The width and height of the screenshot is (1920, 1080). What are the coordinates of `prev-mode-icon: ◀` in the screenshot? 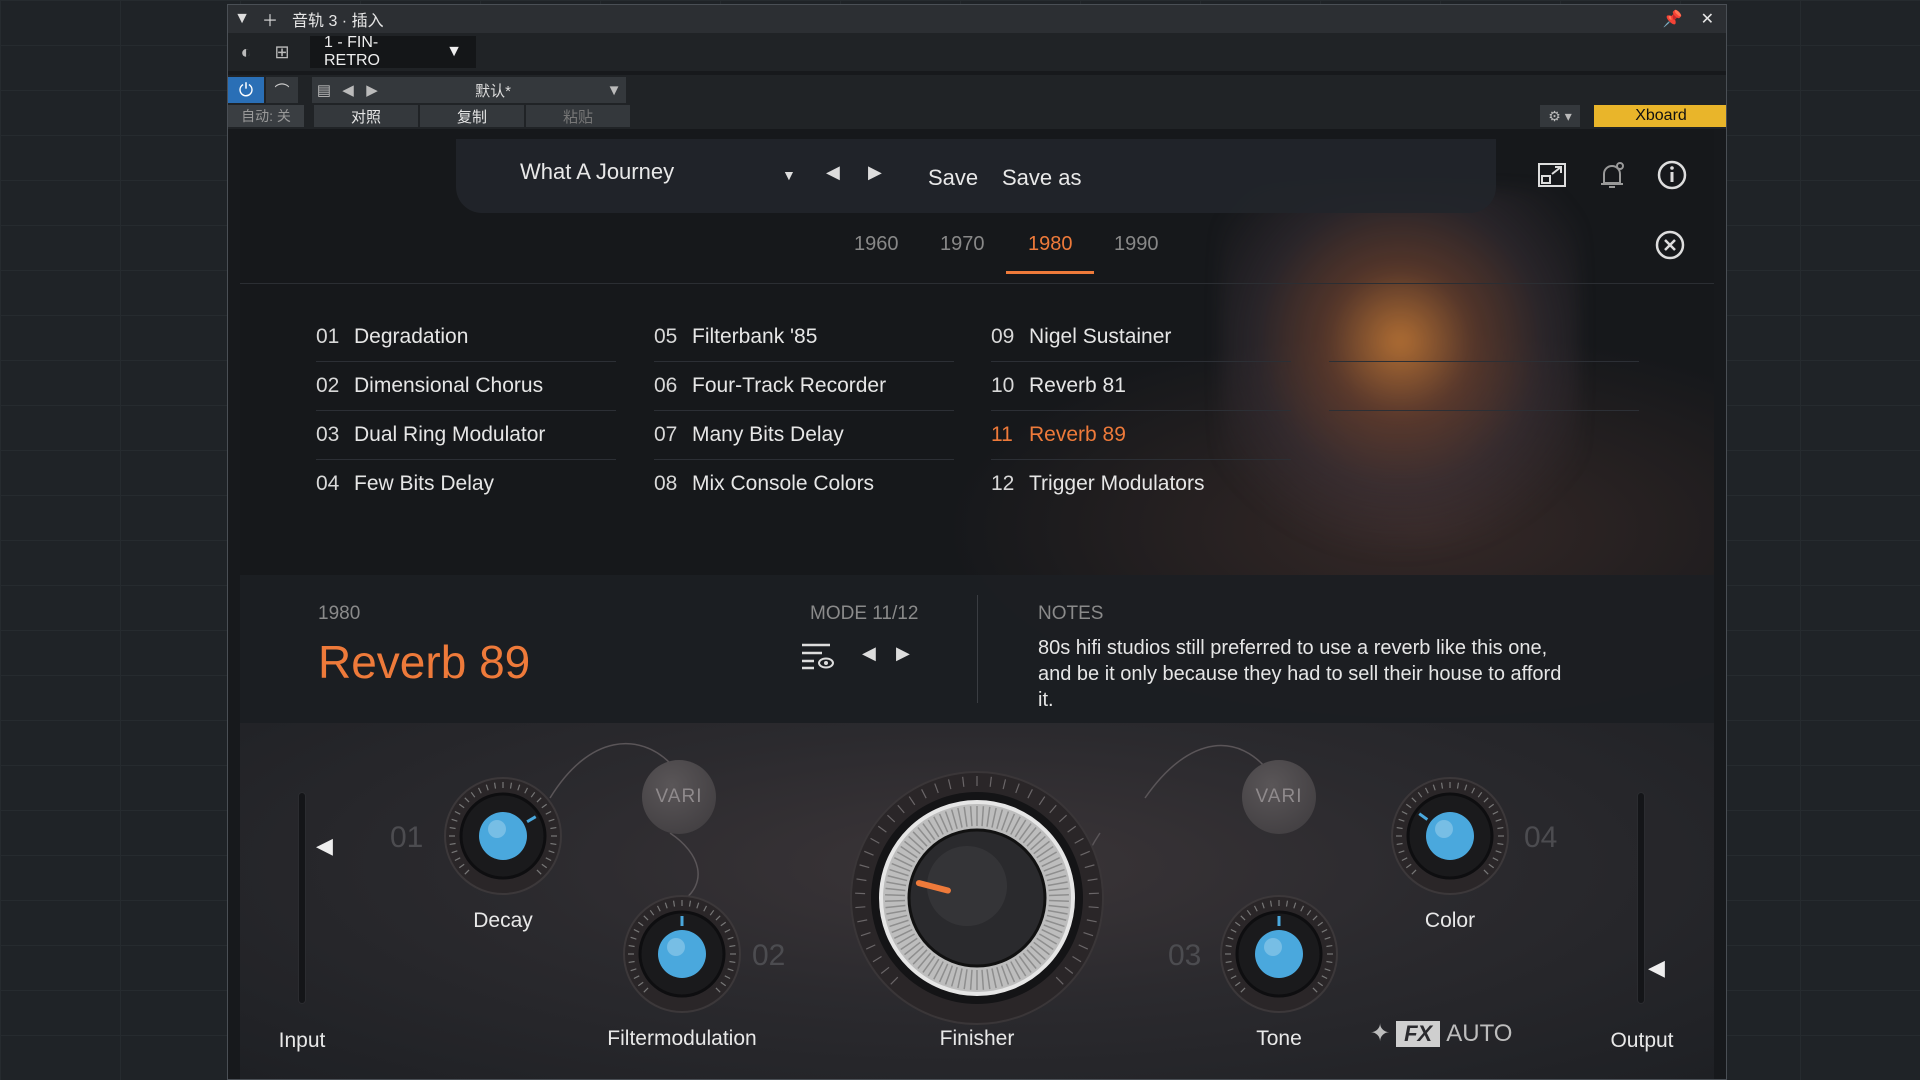 It's located at (869, 653).